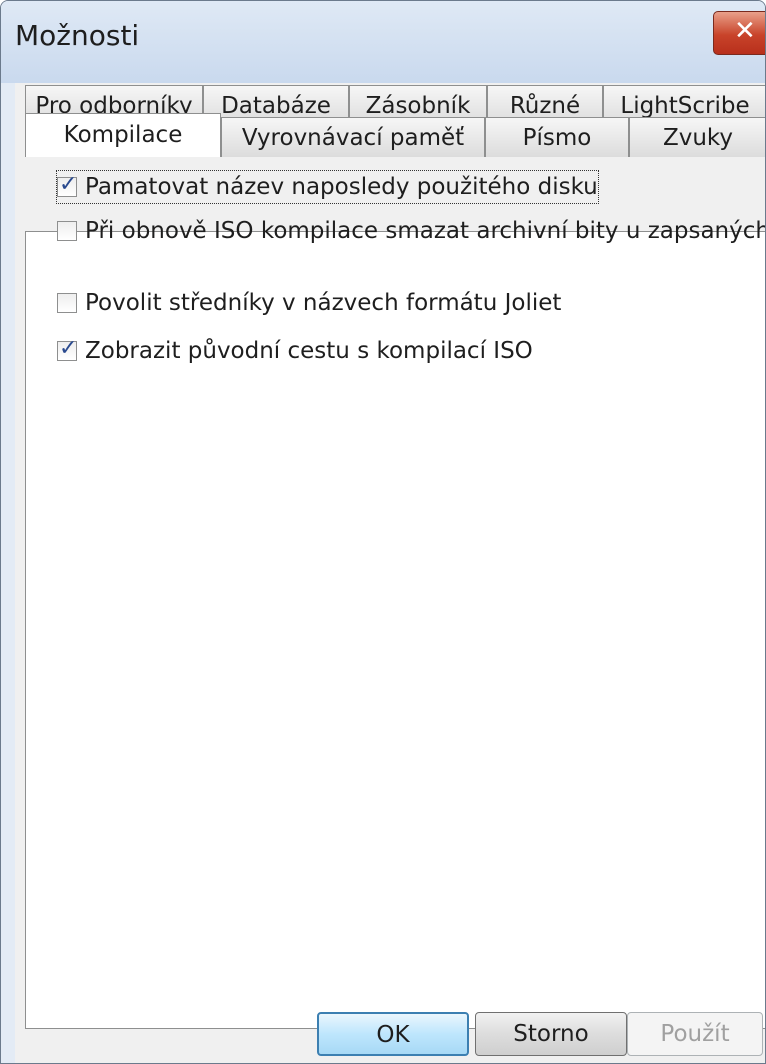  Describe the element at coordinates (551, 1034) in the screenshot. I see `cancel-button: Storno` at that location.